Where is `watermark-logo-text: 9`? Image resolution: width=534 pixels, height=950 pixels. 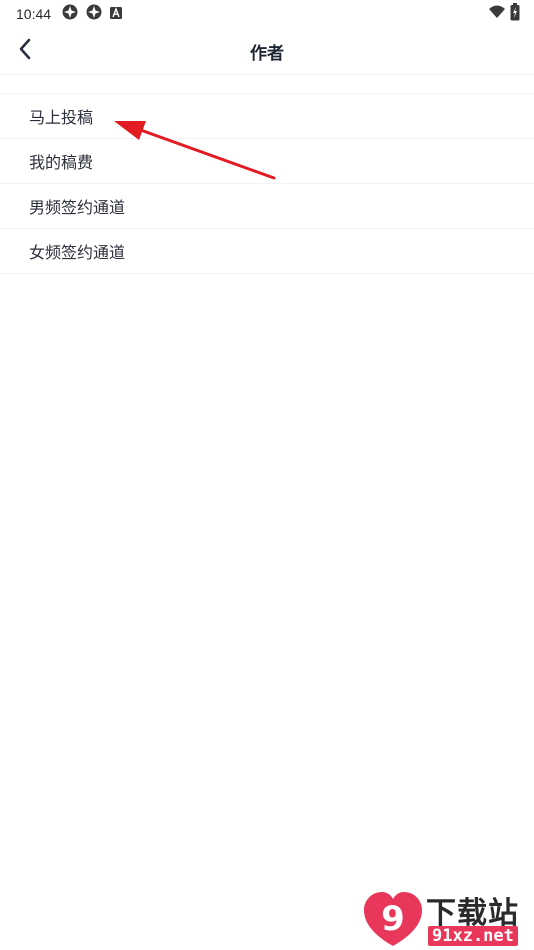
watermark-logo-text: 9 is located at coordinates (393, 919).